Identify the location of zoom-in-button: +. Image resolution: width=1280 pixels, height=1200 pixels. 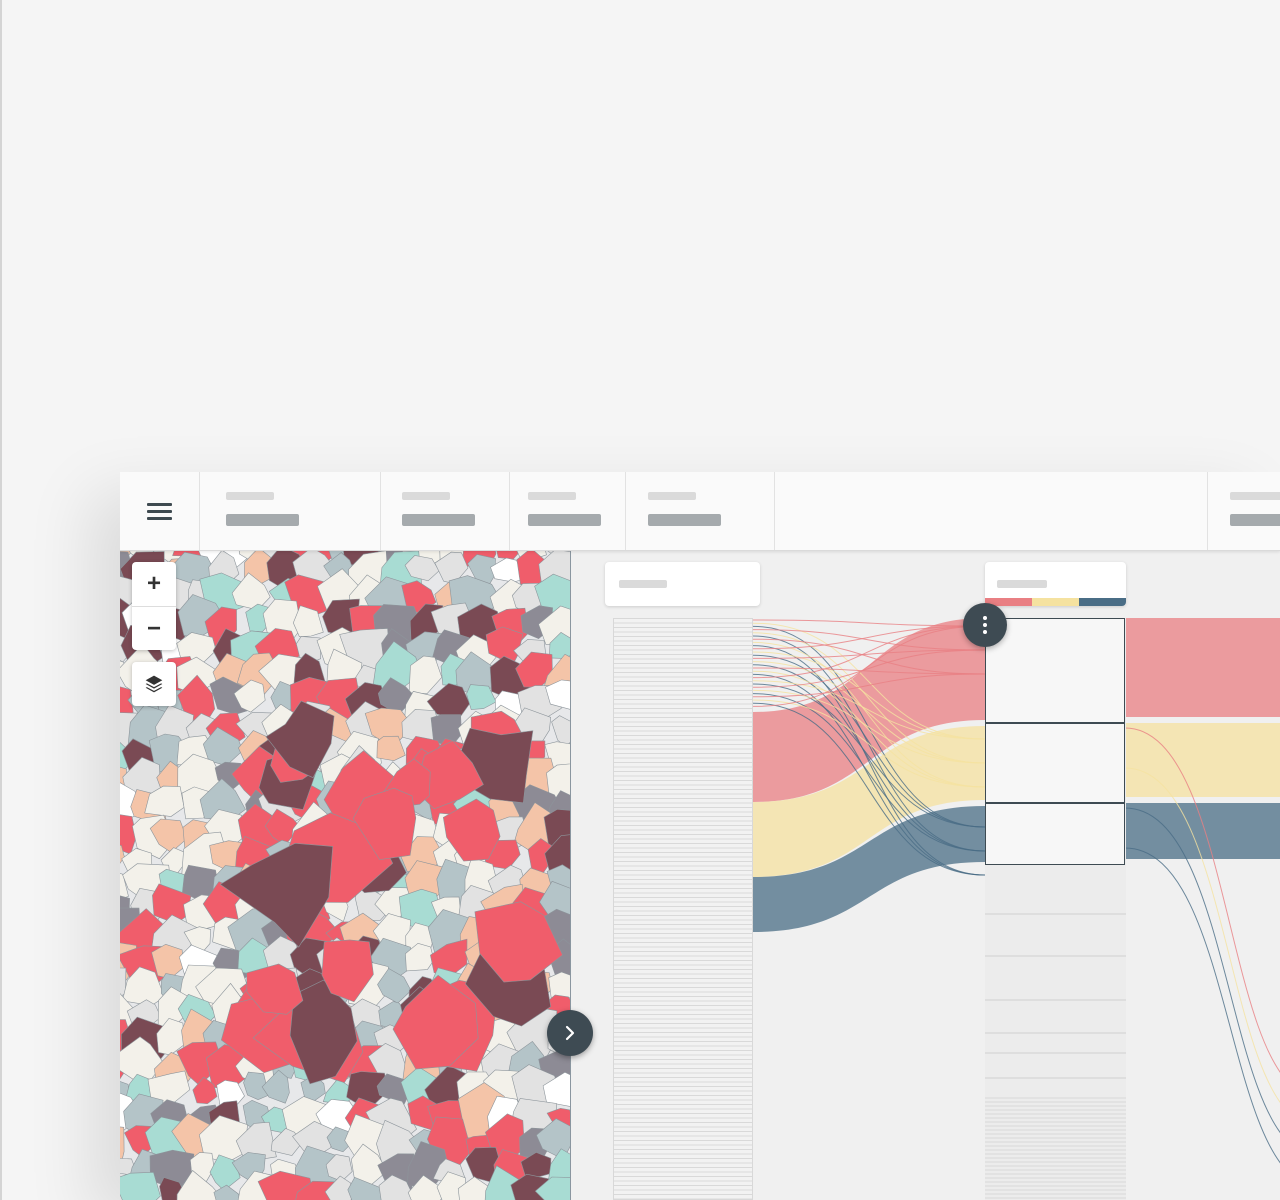
(154, 584).